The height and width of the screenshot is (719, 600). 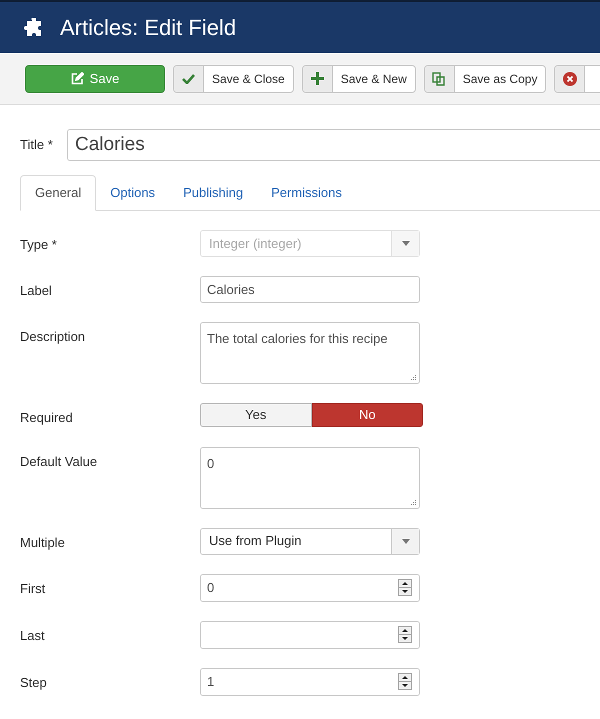 What do you see at coordinates (148, 28) in the screenshot?
I see `page-title: Articles: Edit Field` at bounding box center [148, 28].